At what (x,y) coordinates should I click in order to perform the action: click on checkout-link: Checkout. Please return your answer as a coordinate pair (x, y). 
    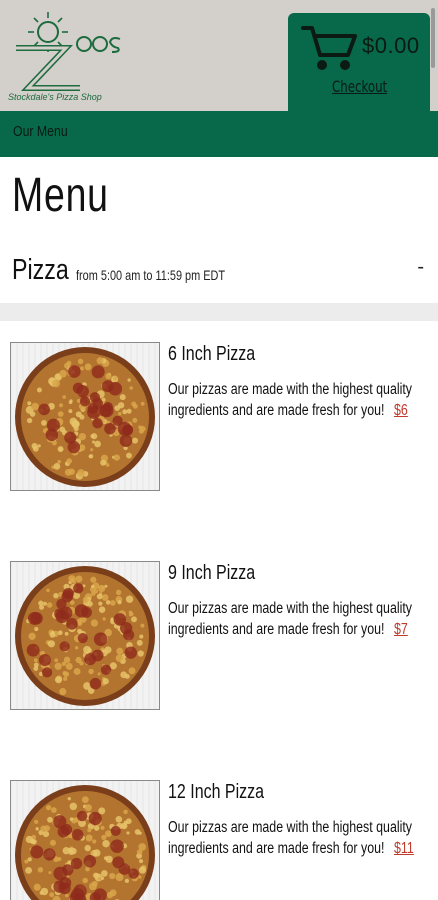
    Looking at the image, I should click on (359, 86).